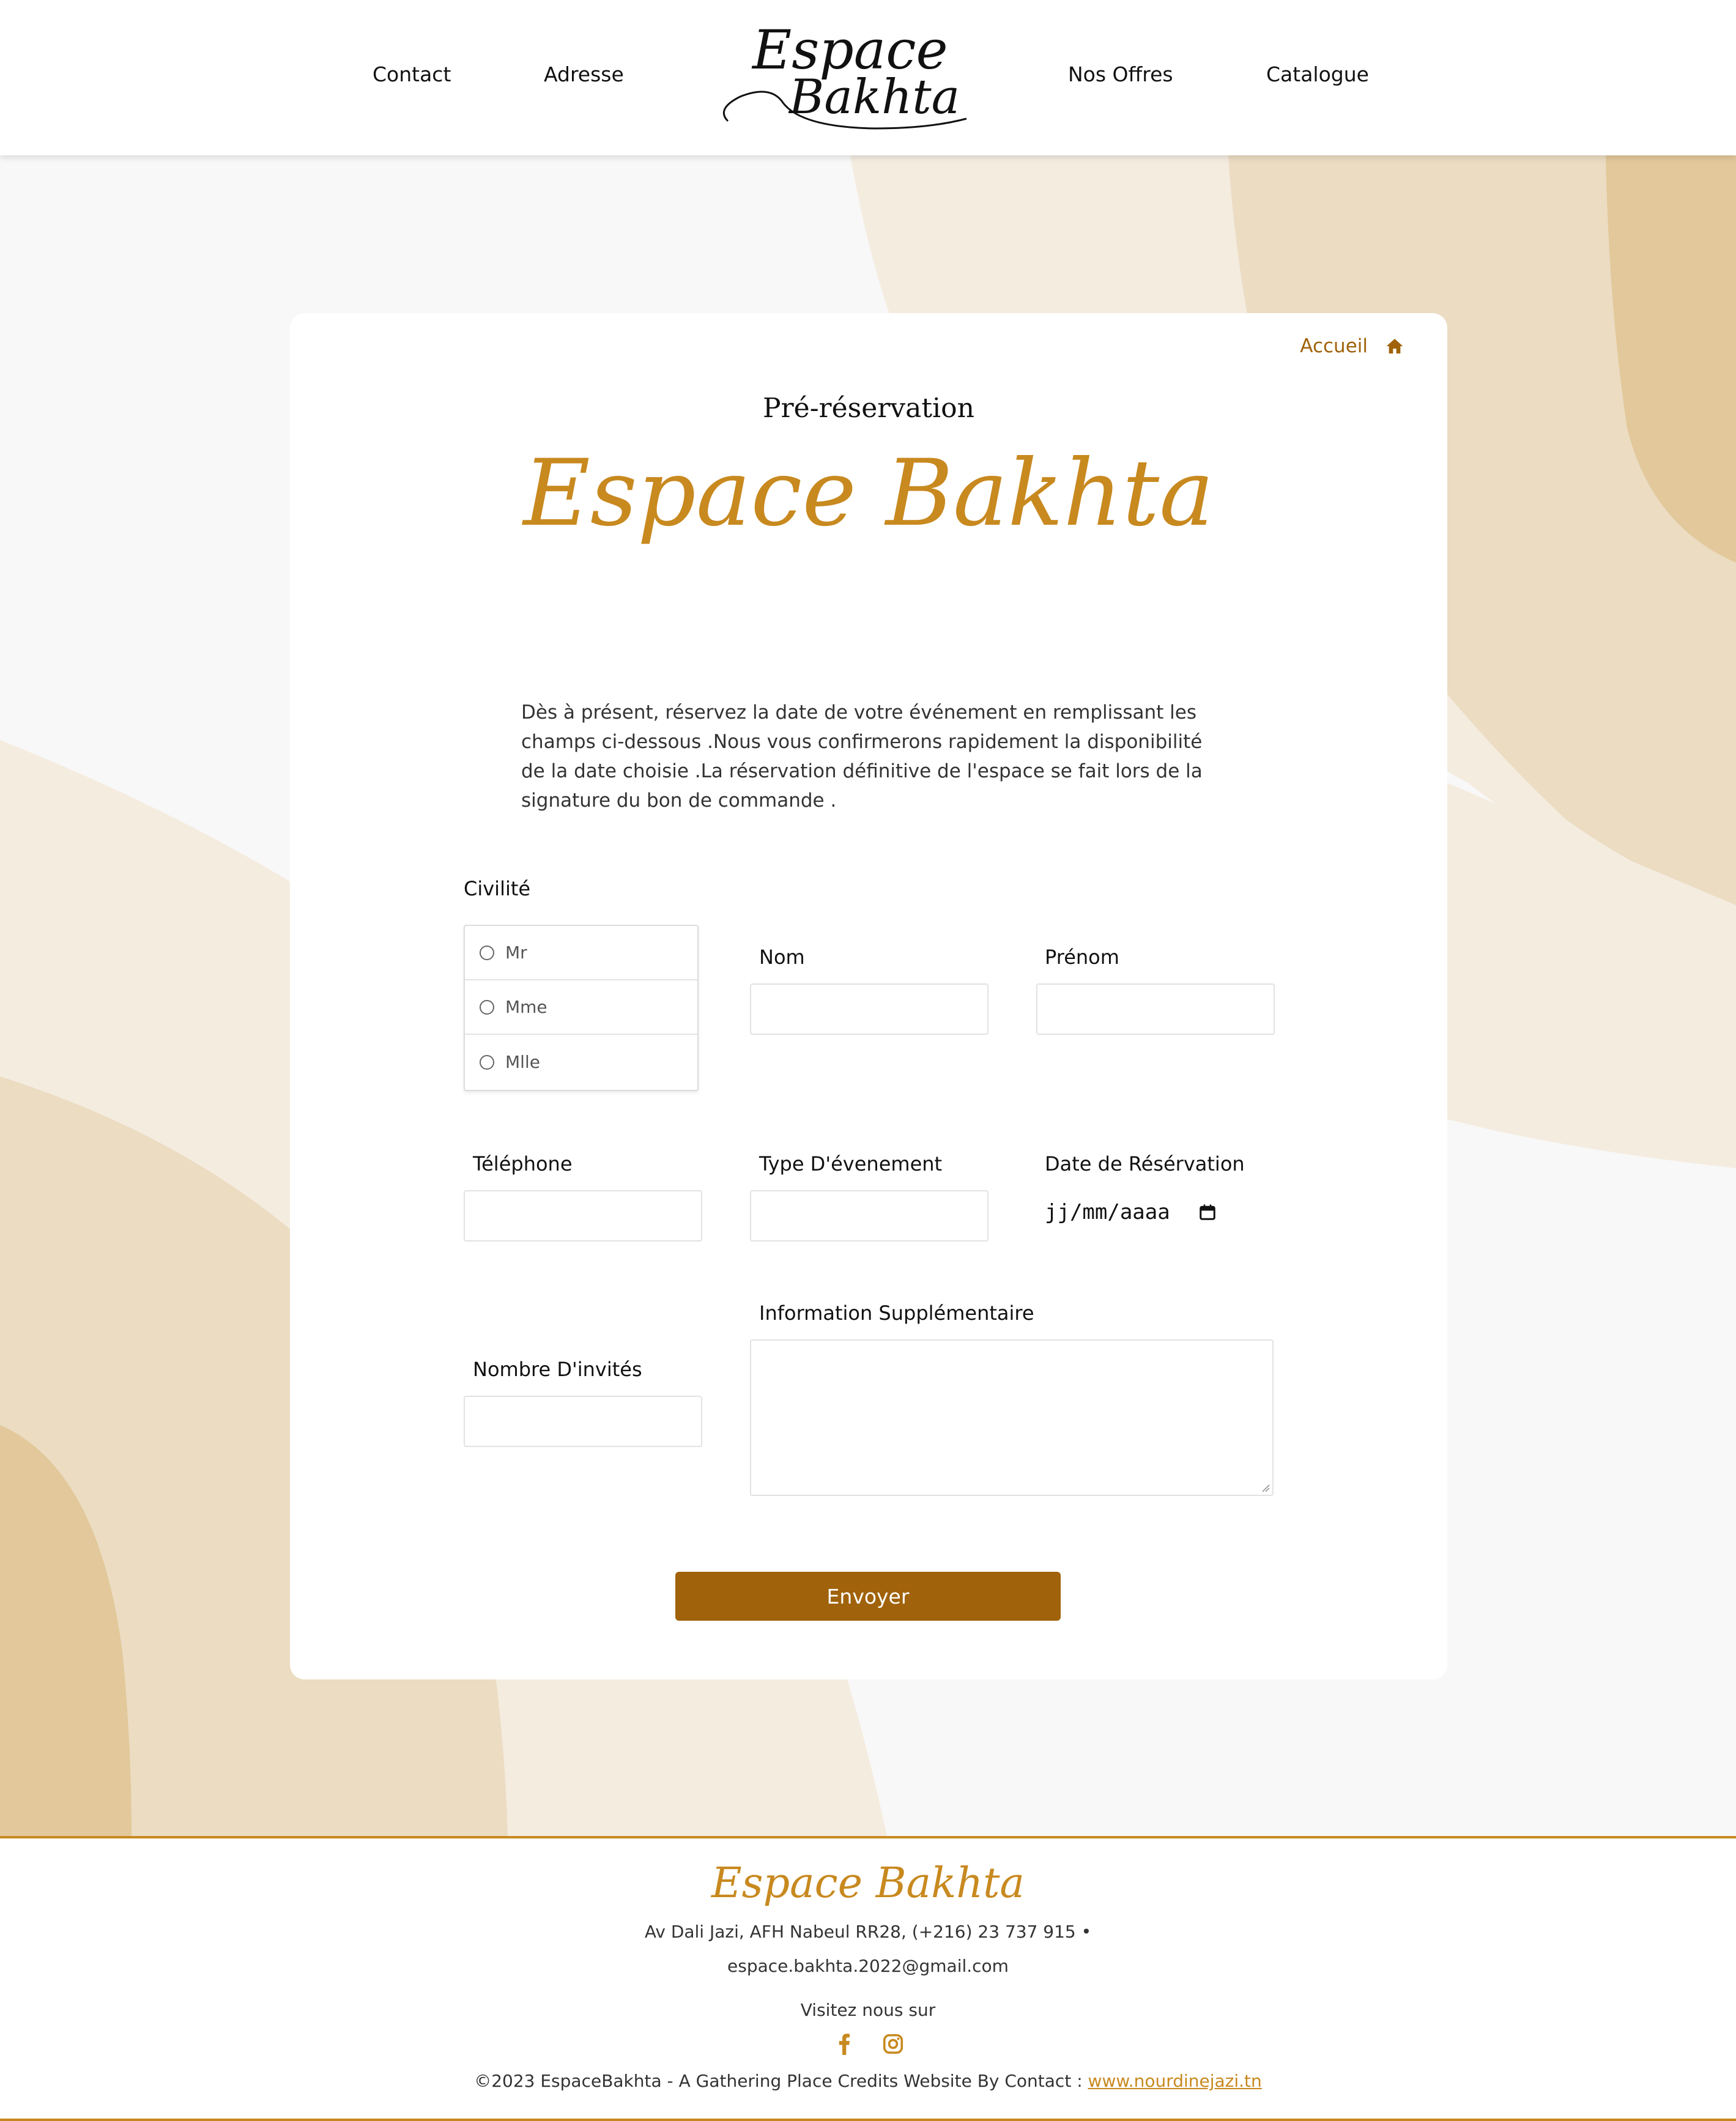 This screenshot has height=2121, width=1736. What do you see at coordinates (868, 1883) in the screenshot?
I see `footer-title: Espace Bakhta` at bounding box center [868, 1883].